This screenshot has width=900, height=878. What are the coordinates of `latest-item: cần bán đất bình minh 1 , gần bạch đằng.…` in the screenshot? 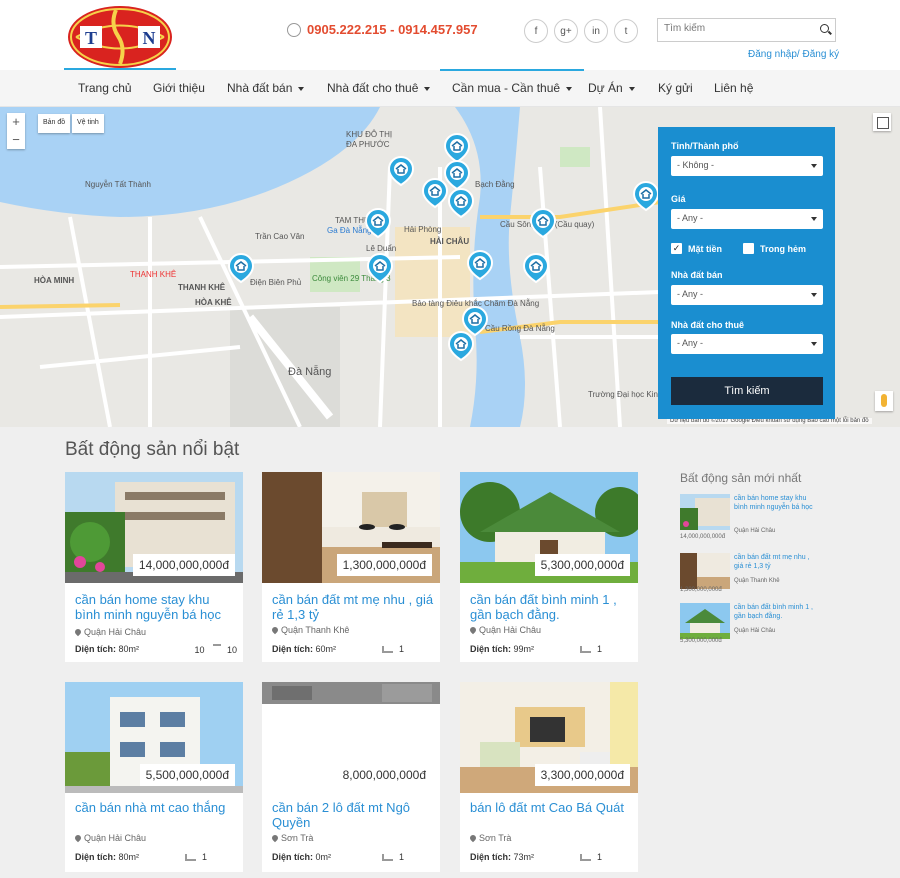 It's located at (747, 627).